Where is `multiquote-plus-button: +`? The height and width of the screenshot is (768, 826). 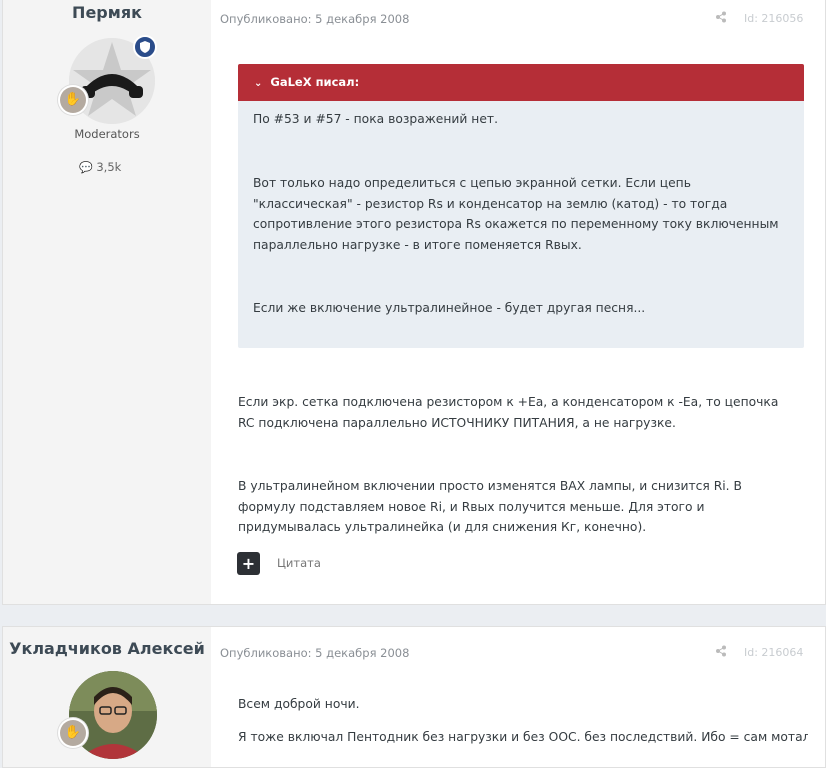
multiquote-plus-button: + is located at coordinates (248, 563).